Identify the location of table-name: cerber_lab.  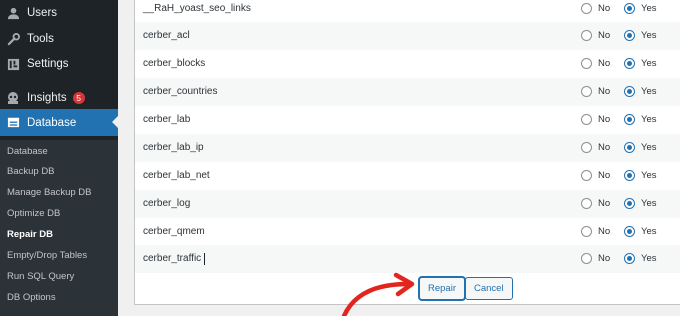
(167, 119).